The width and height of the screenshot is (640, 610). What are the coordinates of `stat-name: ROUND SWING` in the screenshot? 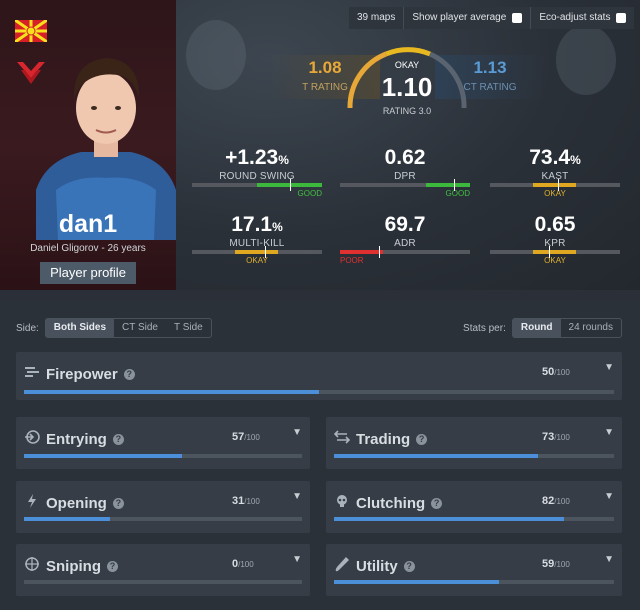 It's located at (257, 176).